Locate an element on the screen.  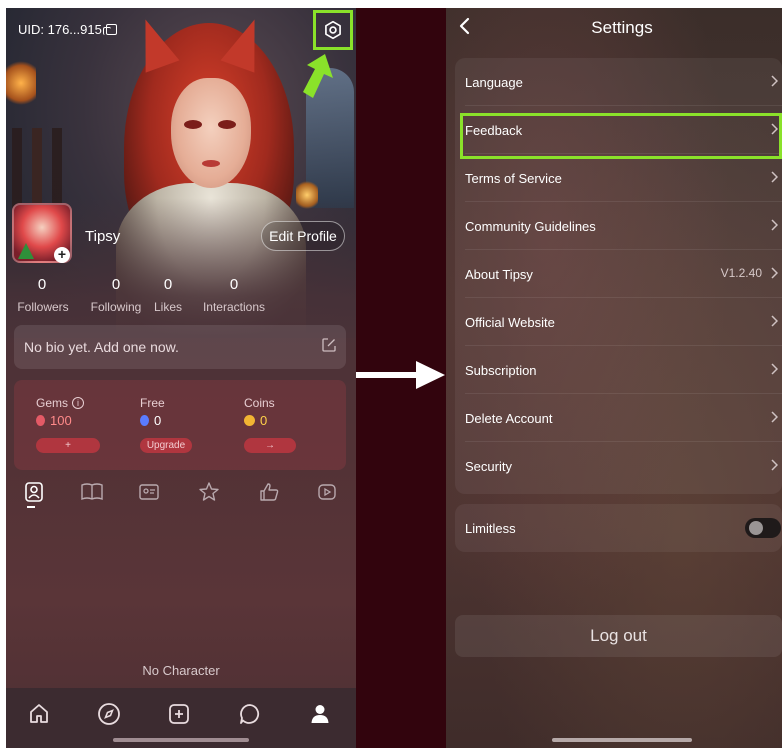
add-avatar-icon: + is located at coordinates (62, 255).